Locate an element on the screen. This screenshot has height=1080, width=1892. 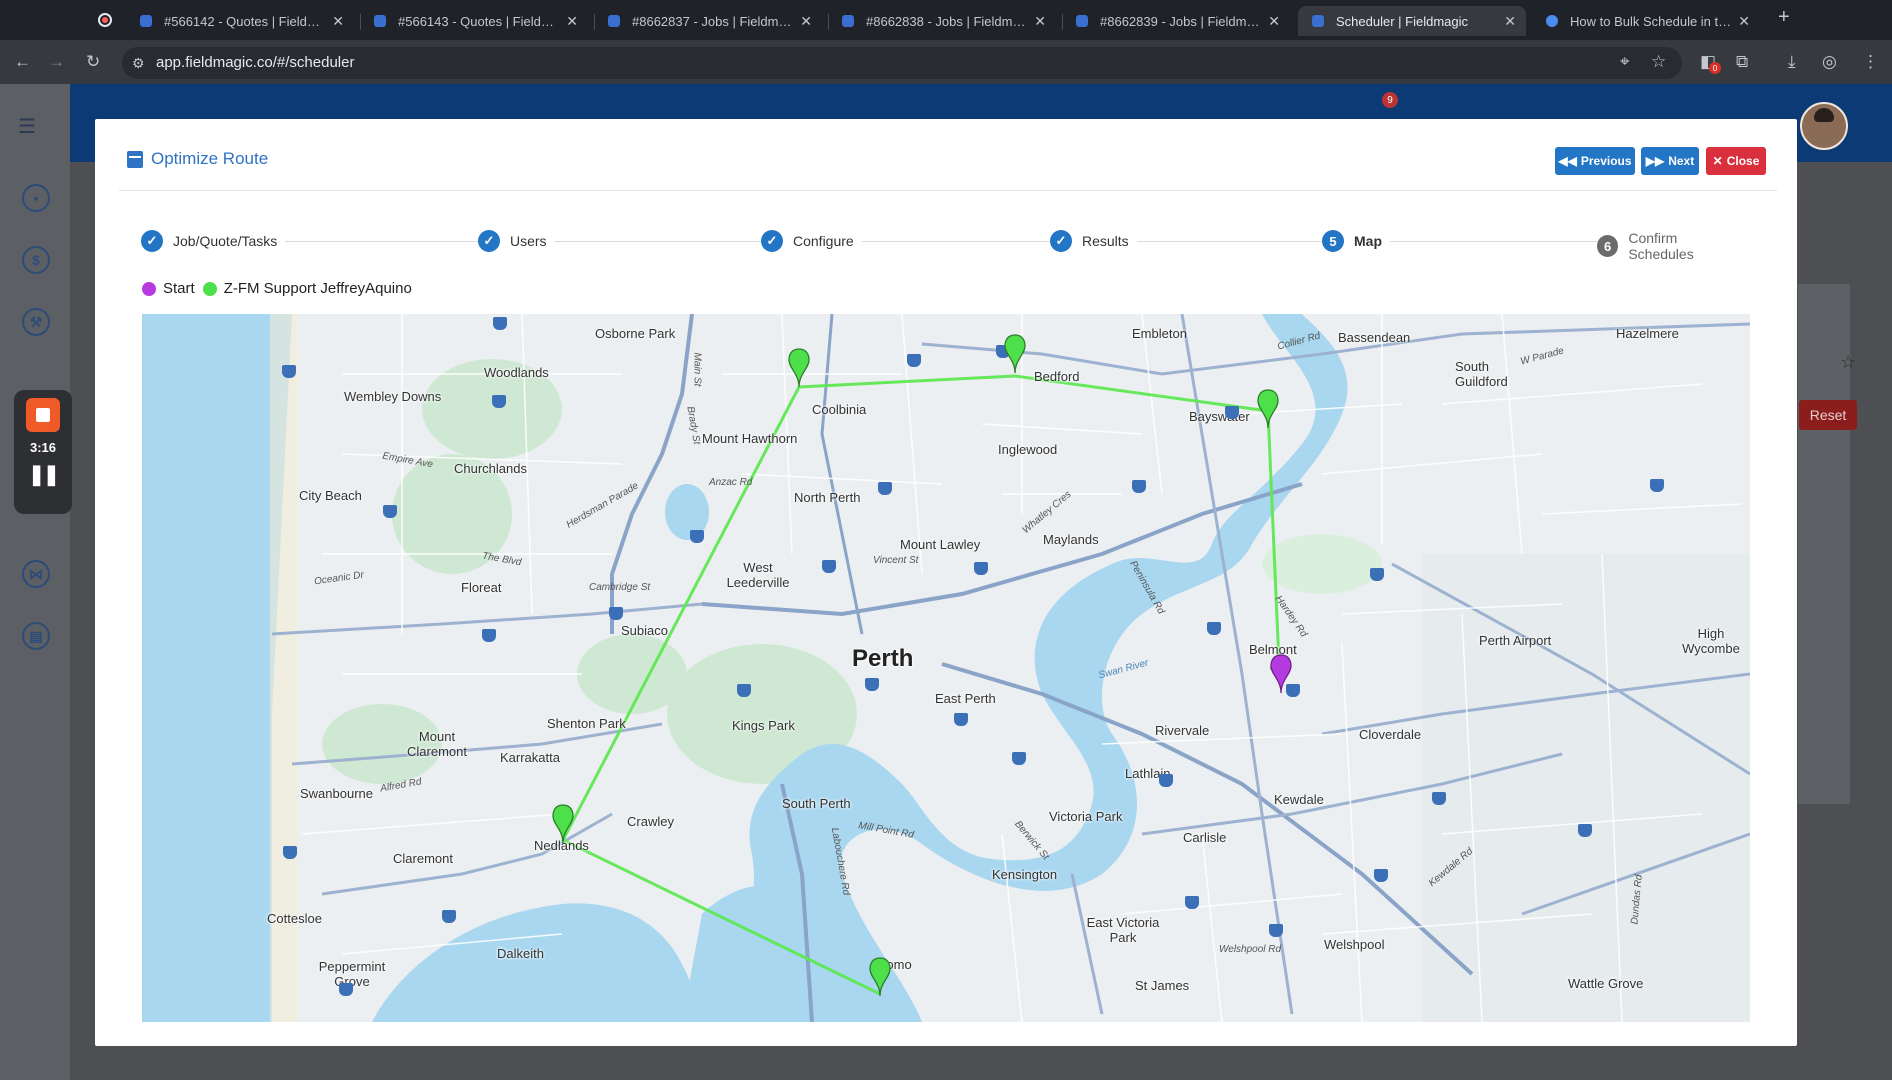
browser-tab: #8662838 - Jobs | Fieldmagi ✕ is located at coordinates (942, 21).